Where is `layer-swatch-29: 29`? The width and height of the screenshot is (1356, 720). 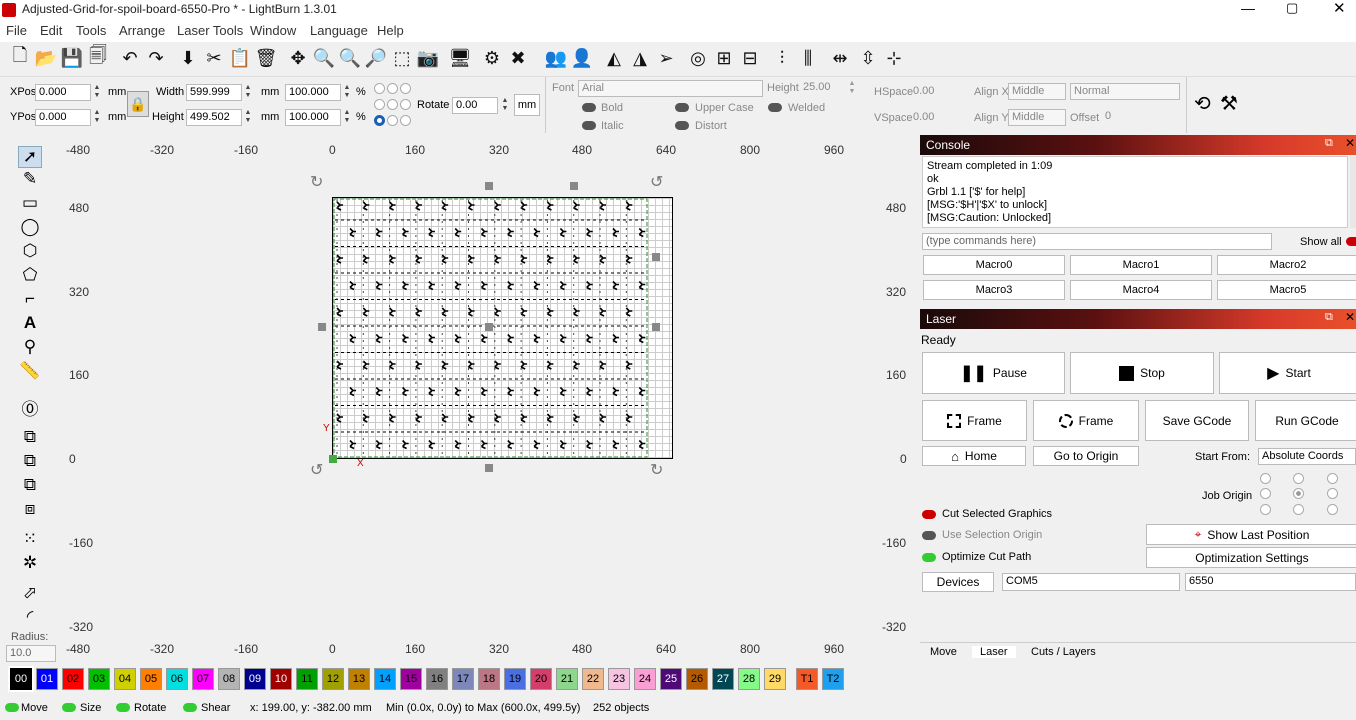 layer-swatch-29: 29 is located at coordinates (775, 679).